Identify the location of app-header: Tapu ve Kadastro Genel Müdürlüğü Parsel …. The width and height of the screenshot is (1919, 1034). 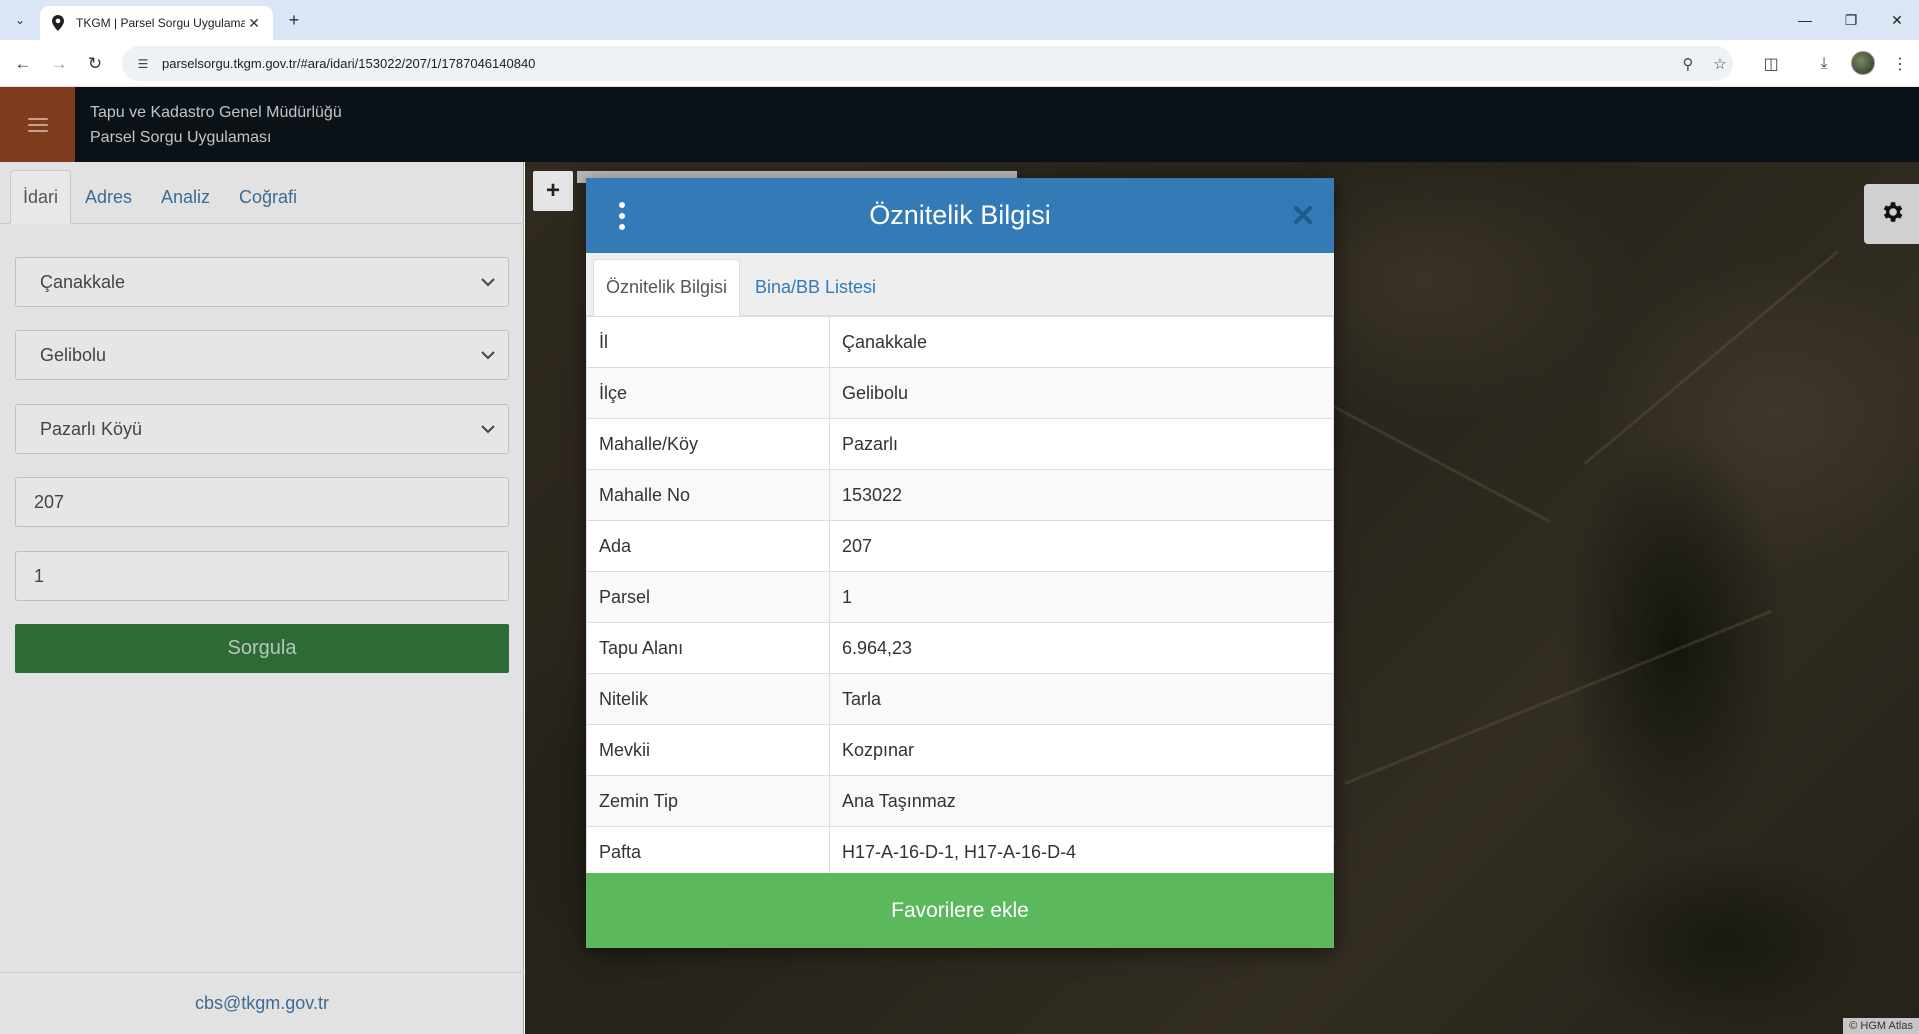
(959, 124).